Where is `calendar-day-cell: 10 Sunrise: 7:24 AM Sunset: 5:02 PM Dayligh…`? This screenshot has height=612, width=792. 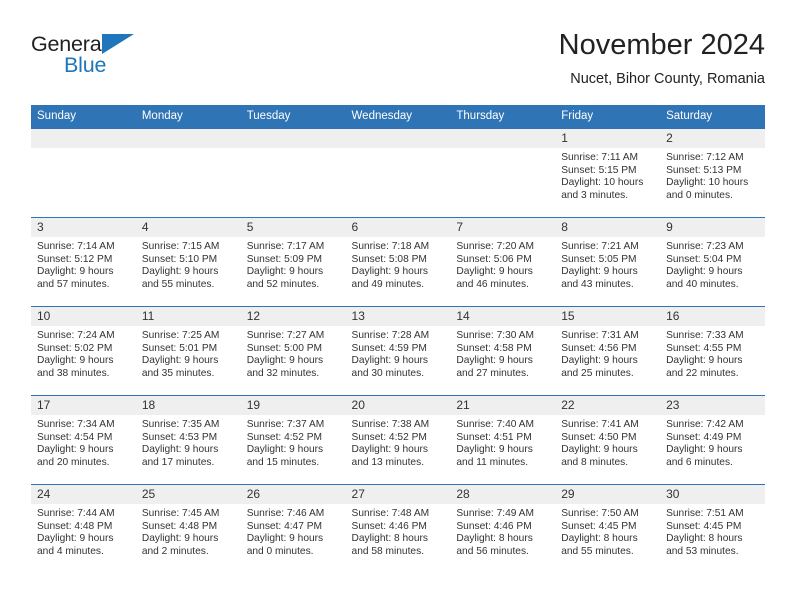 calendar-day-cell: 10 Sunrise: 7:24 AM Sunset: 5:02 PM Dayligh… is located at coordinates (83, 351).